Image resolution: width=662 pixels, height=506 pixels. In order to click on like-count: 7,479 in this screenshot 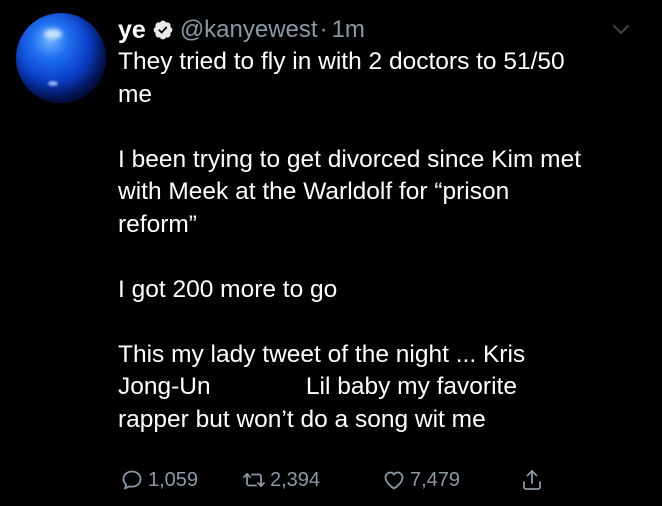, I will do `click(435, 479)`.